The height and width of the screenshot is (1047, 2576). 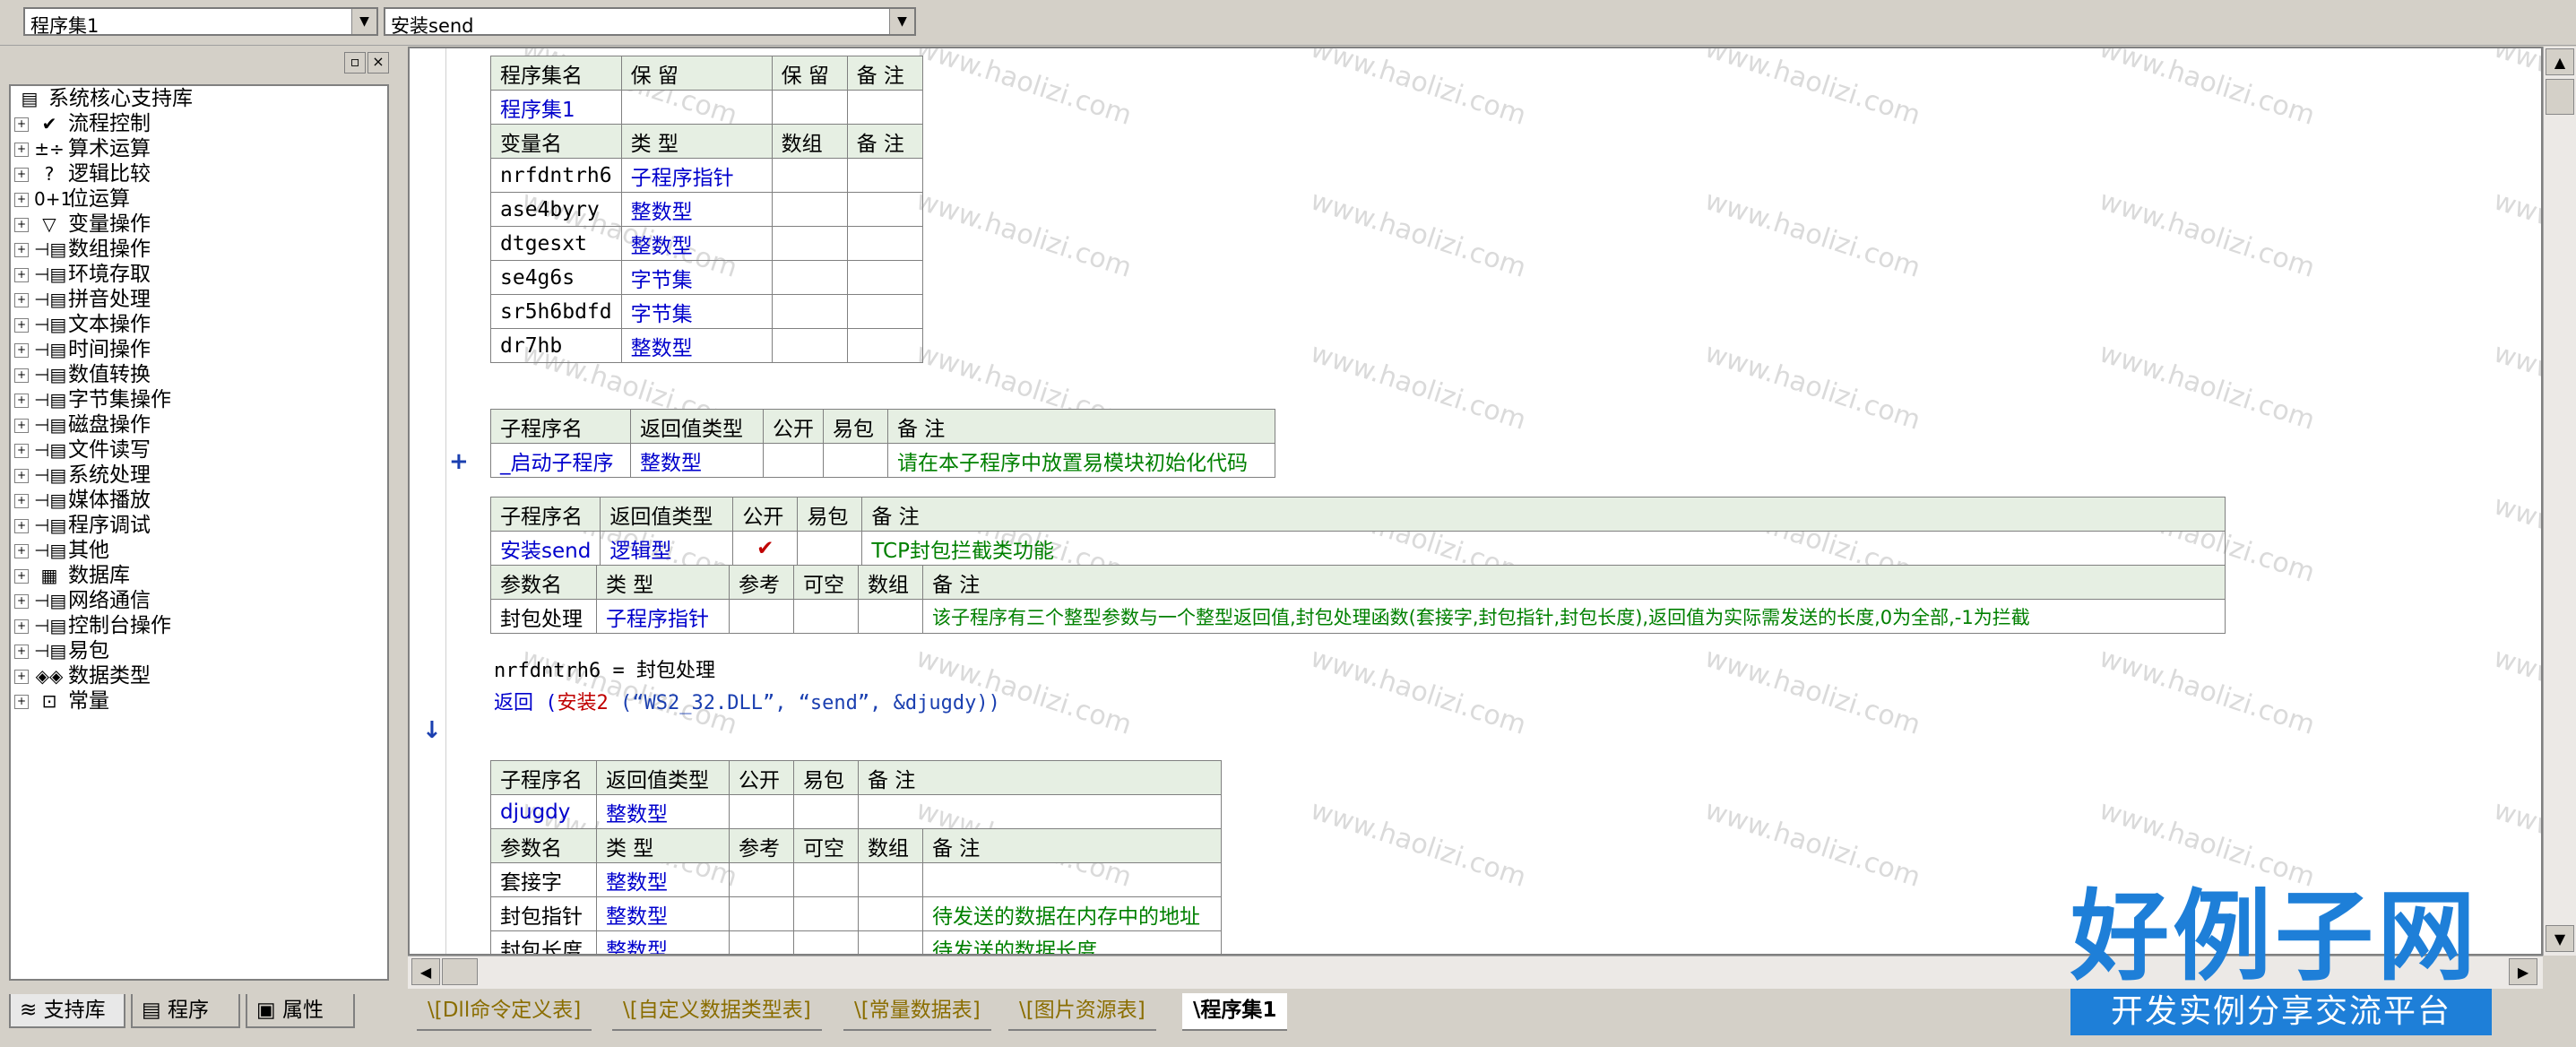 What do you see at coordinates (1081, 460) in the screenshot?
I see `remark-cell: 请在本子程序中放置易模块初始化代码` at bounding box center [1081, 460].